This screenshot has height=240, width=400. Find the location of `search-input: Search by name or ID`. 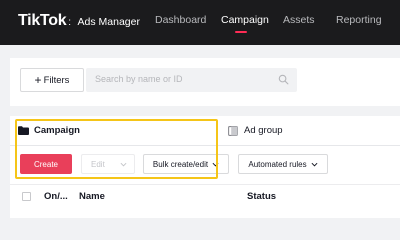

search-input: Search by name or ID is located at coordinates (191, 80).